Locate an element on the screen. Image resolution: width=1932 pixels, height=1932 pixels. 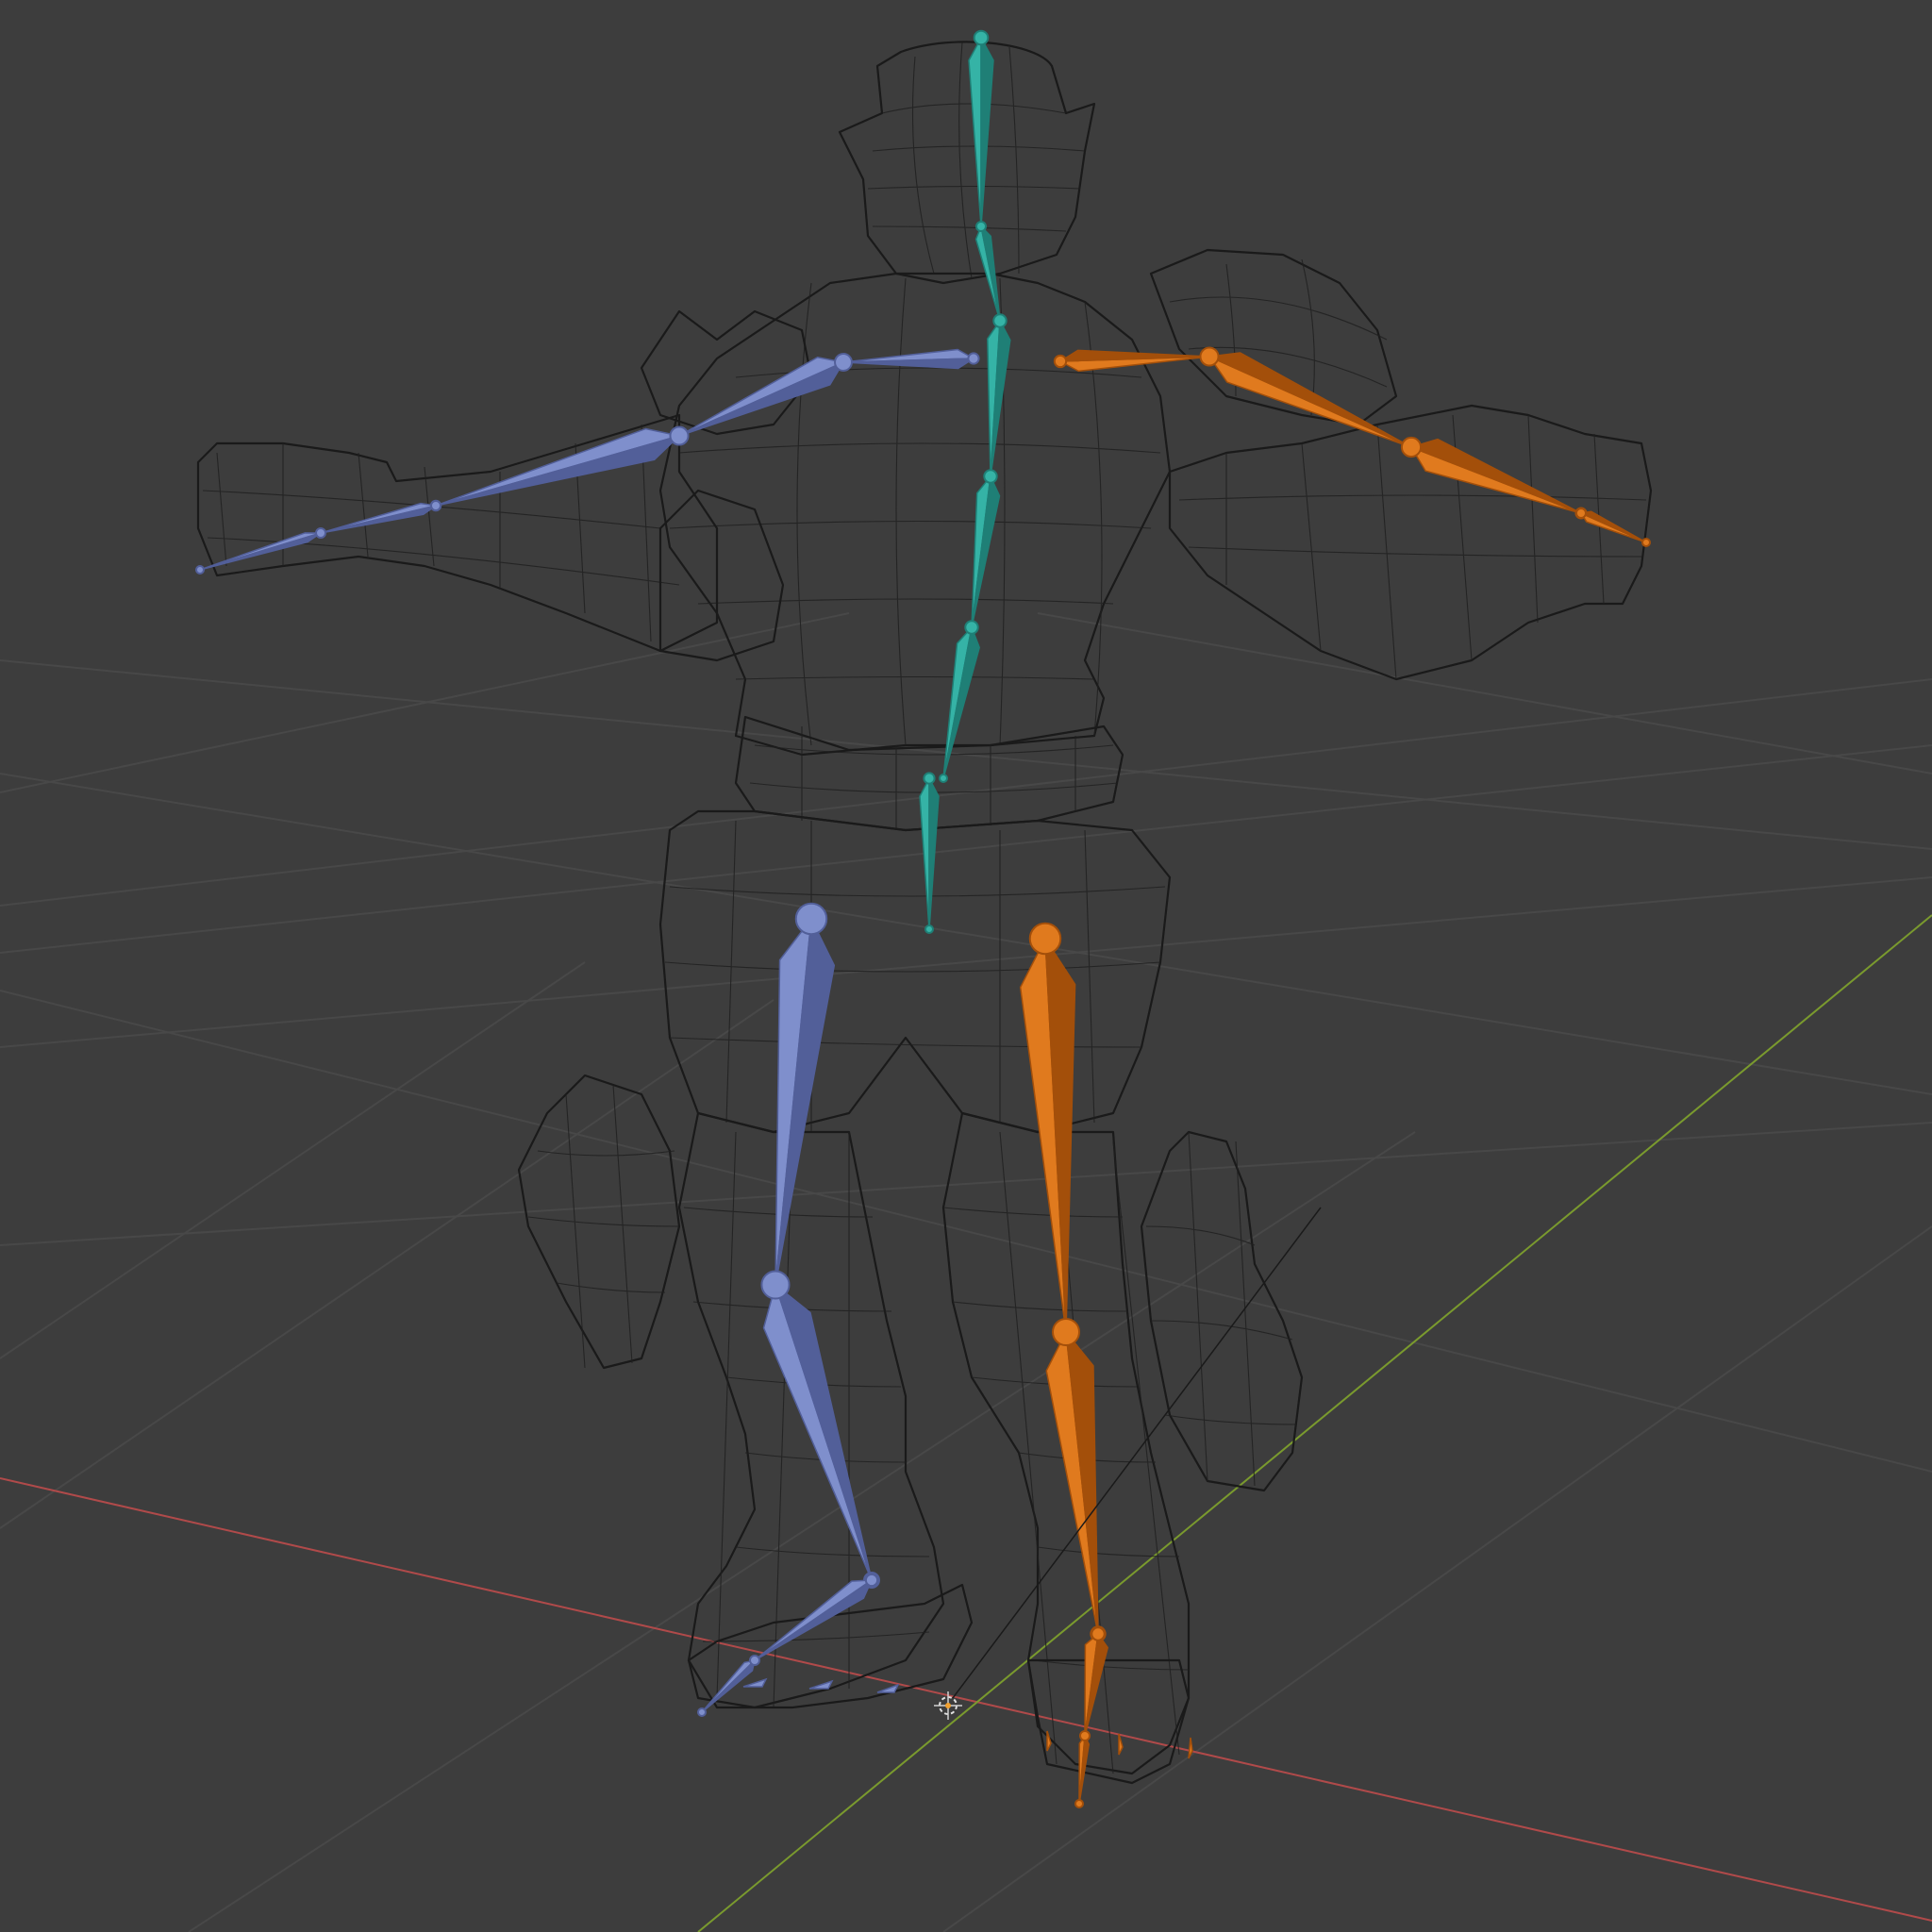
bone-lower-spine-head-joint is located at coordinates (971, 627).